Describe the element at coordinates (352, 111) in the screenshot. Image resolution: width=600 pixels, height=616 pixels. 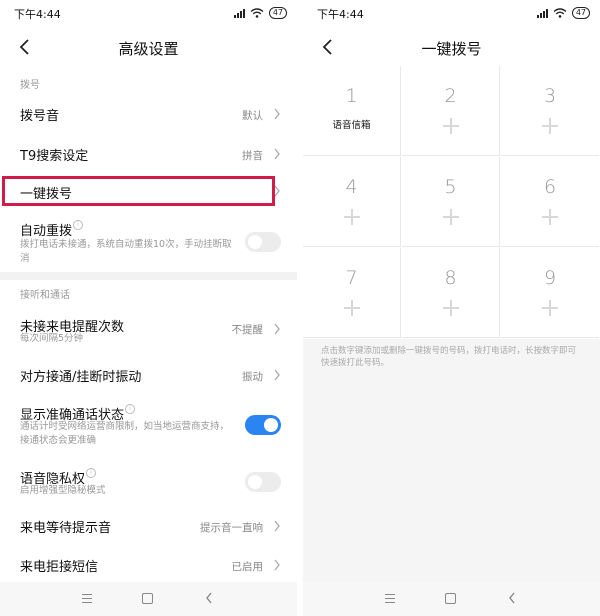
I see `speed-dial-key-1: 1 语音信箱` at that location.